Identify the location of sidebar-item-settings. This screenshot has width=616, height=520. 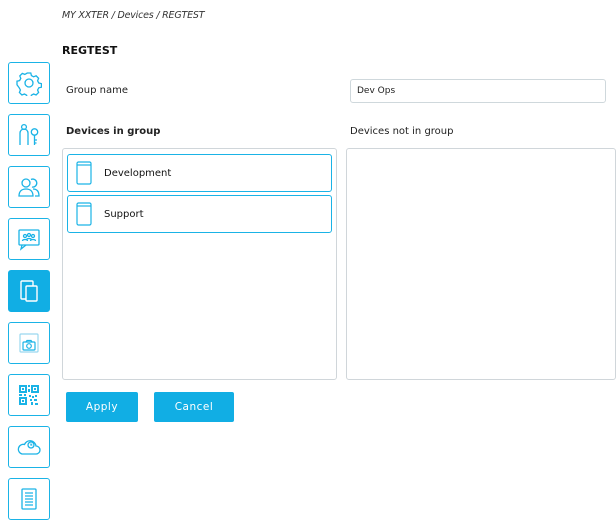
(29, 83).